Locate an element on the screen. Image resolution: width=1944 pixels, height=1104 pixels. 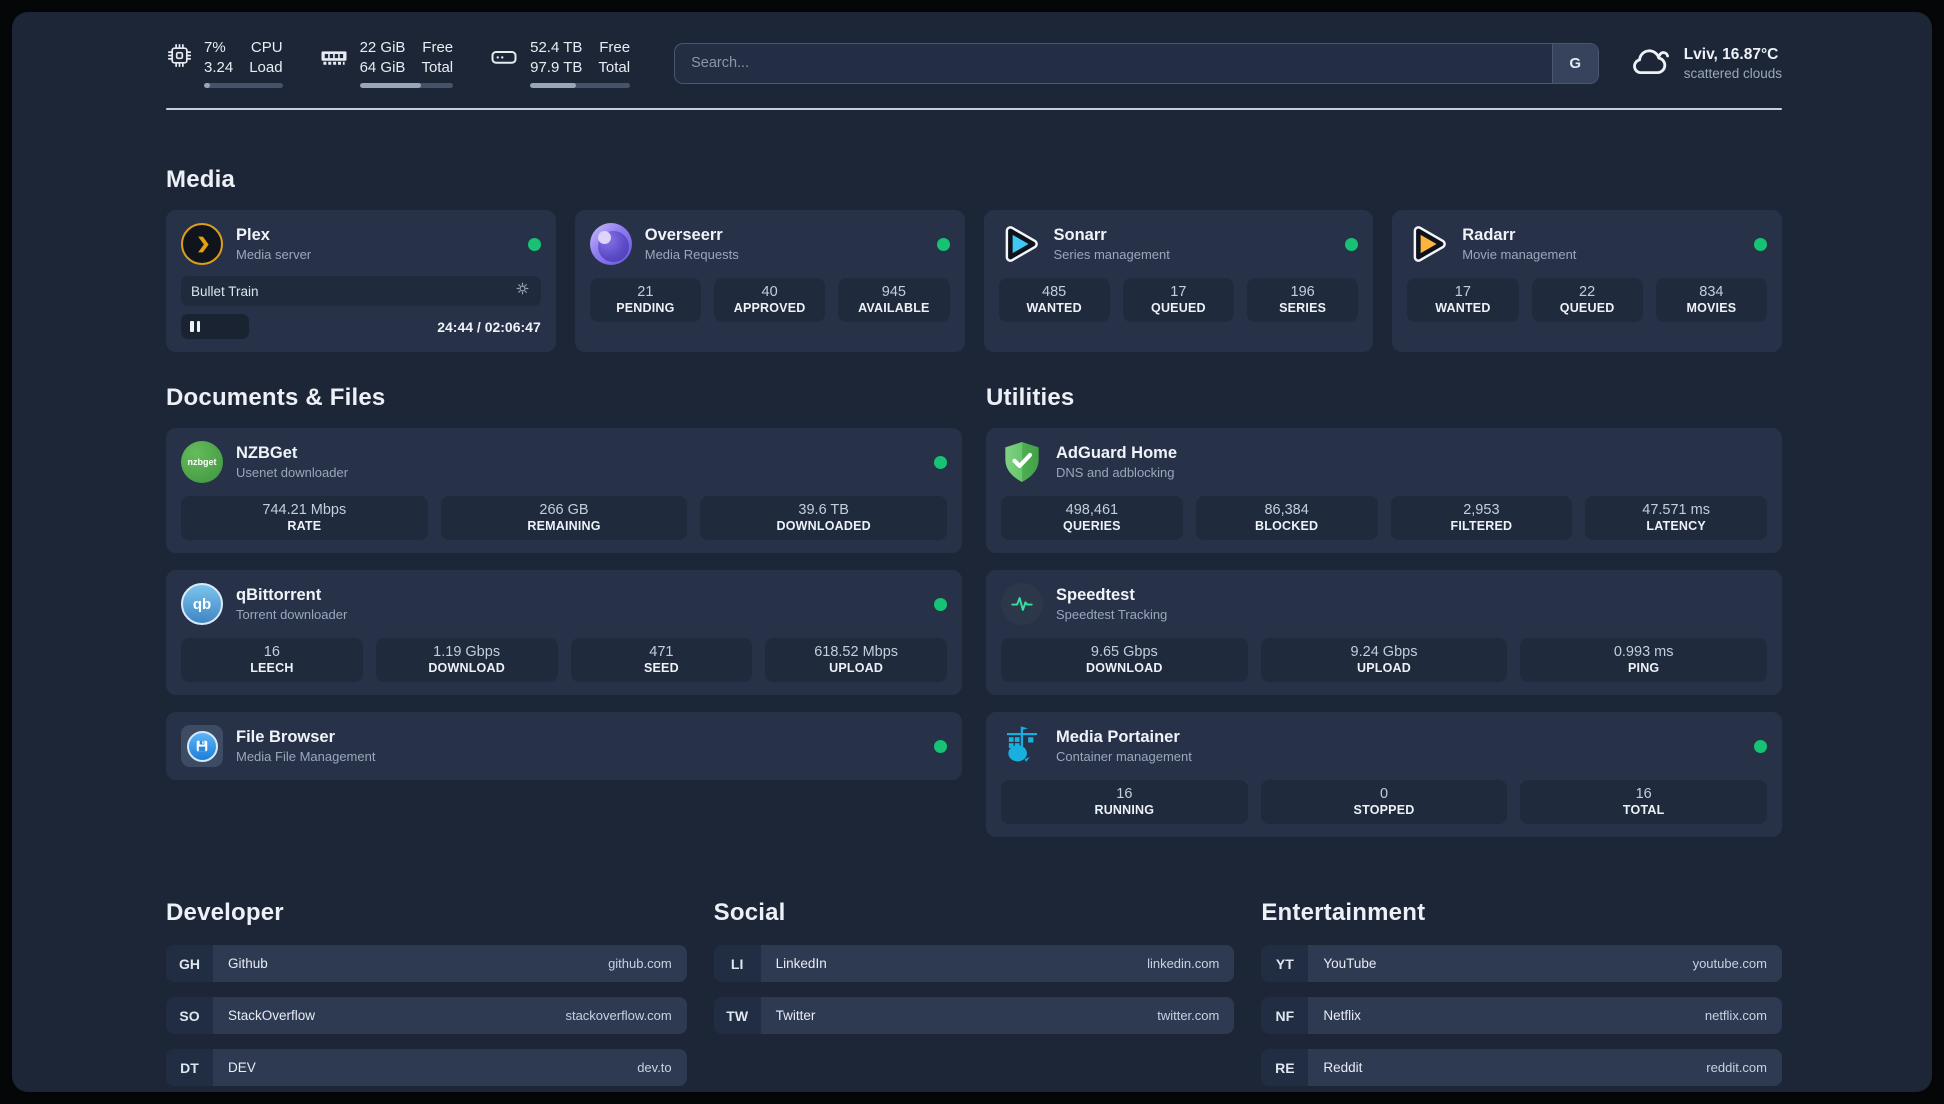
stat-tile: 9.65 Gbps DOWNLOAD is located at coordinates (1124, 660).